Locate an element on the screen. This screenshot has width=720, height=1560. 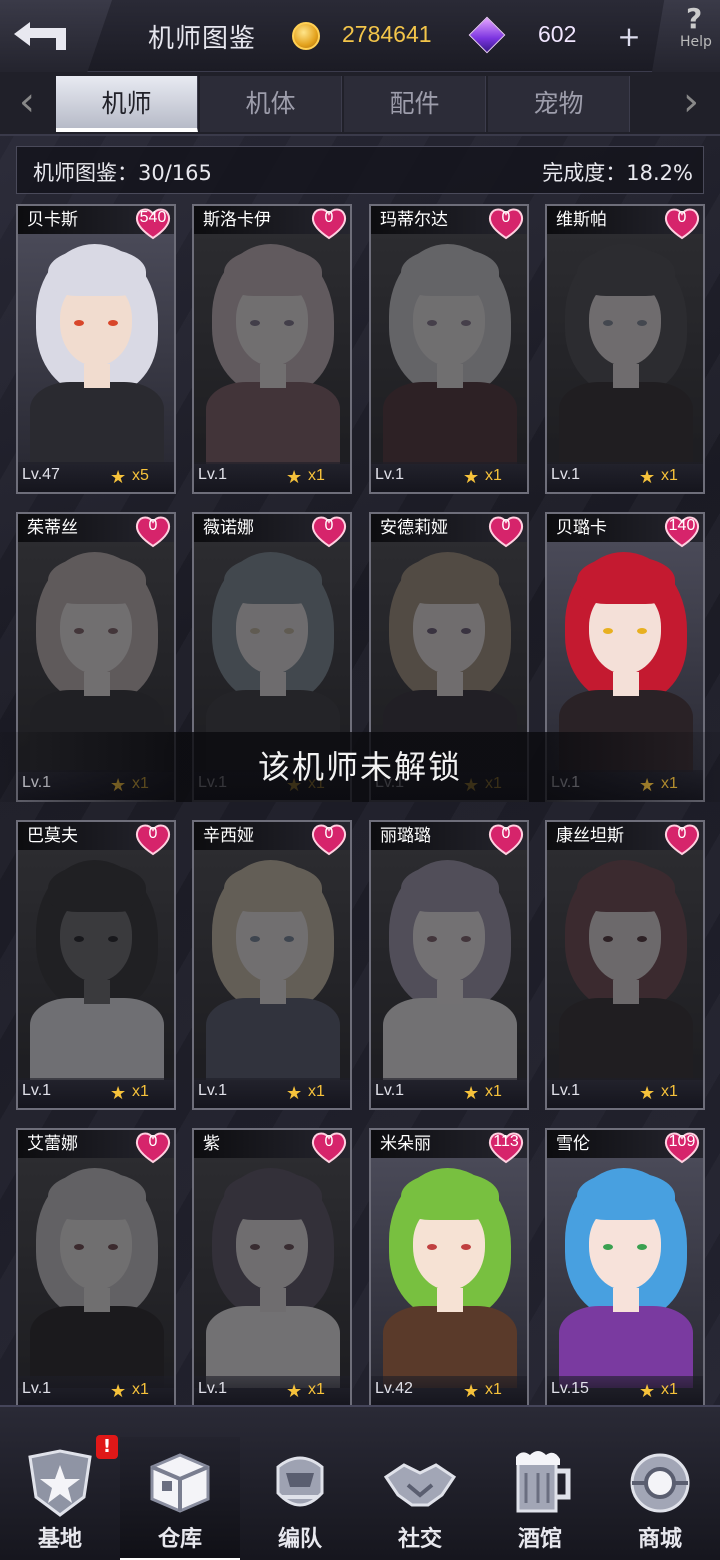
tab-pets: 宠物 is located at coordinates (559, 104).